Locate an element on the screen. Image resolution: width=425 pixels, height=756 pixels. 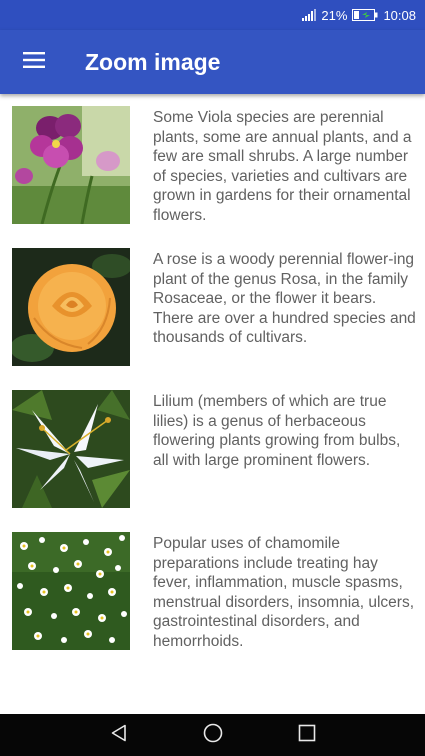
clock: 10:08 is located at coordinates (399, 15).